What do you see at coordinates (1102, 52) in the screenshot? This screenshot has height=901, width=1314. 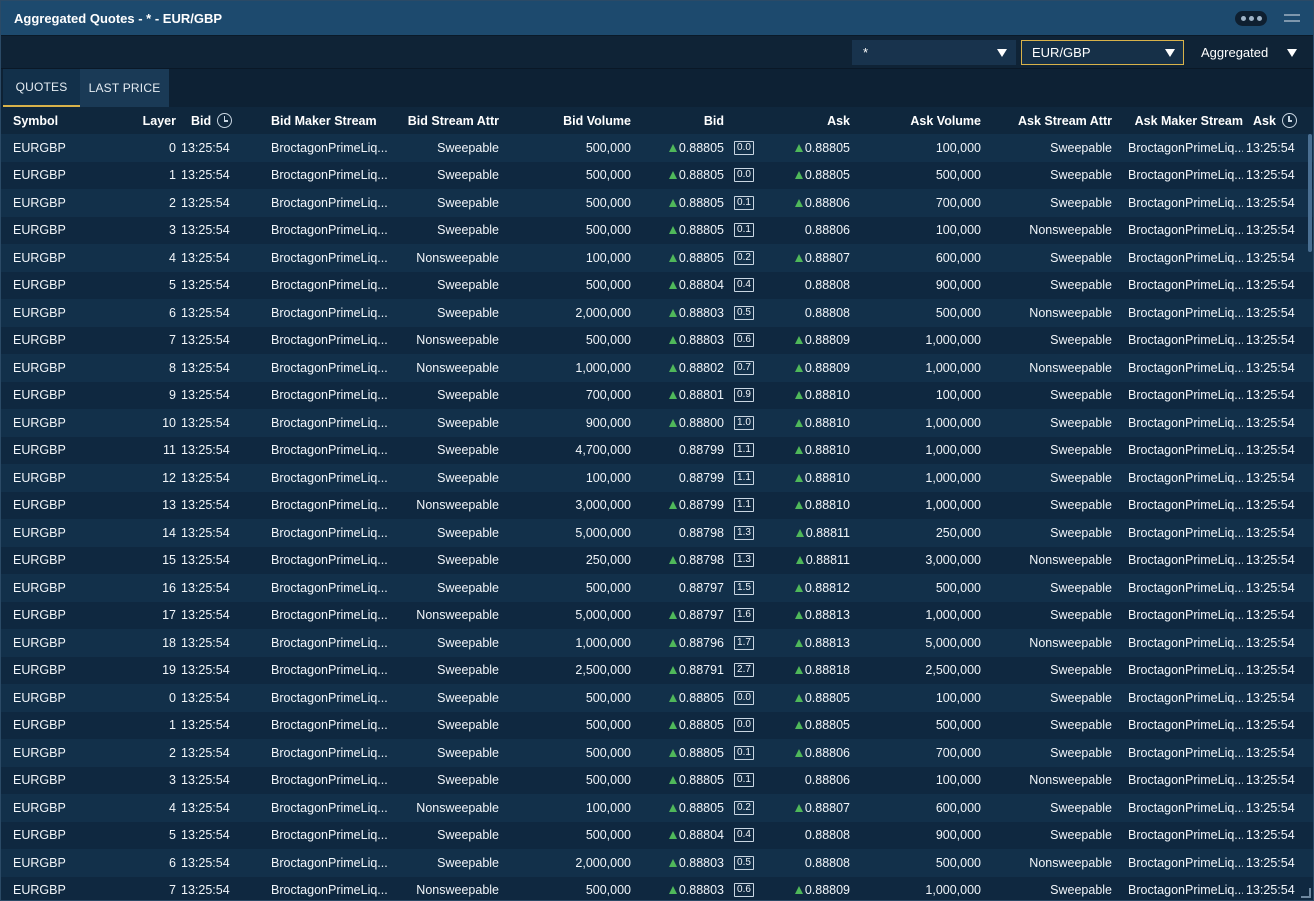 I see `currency-pair-dropdown: EUR/GBP` at bounding box center [1102, 52].